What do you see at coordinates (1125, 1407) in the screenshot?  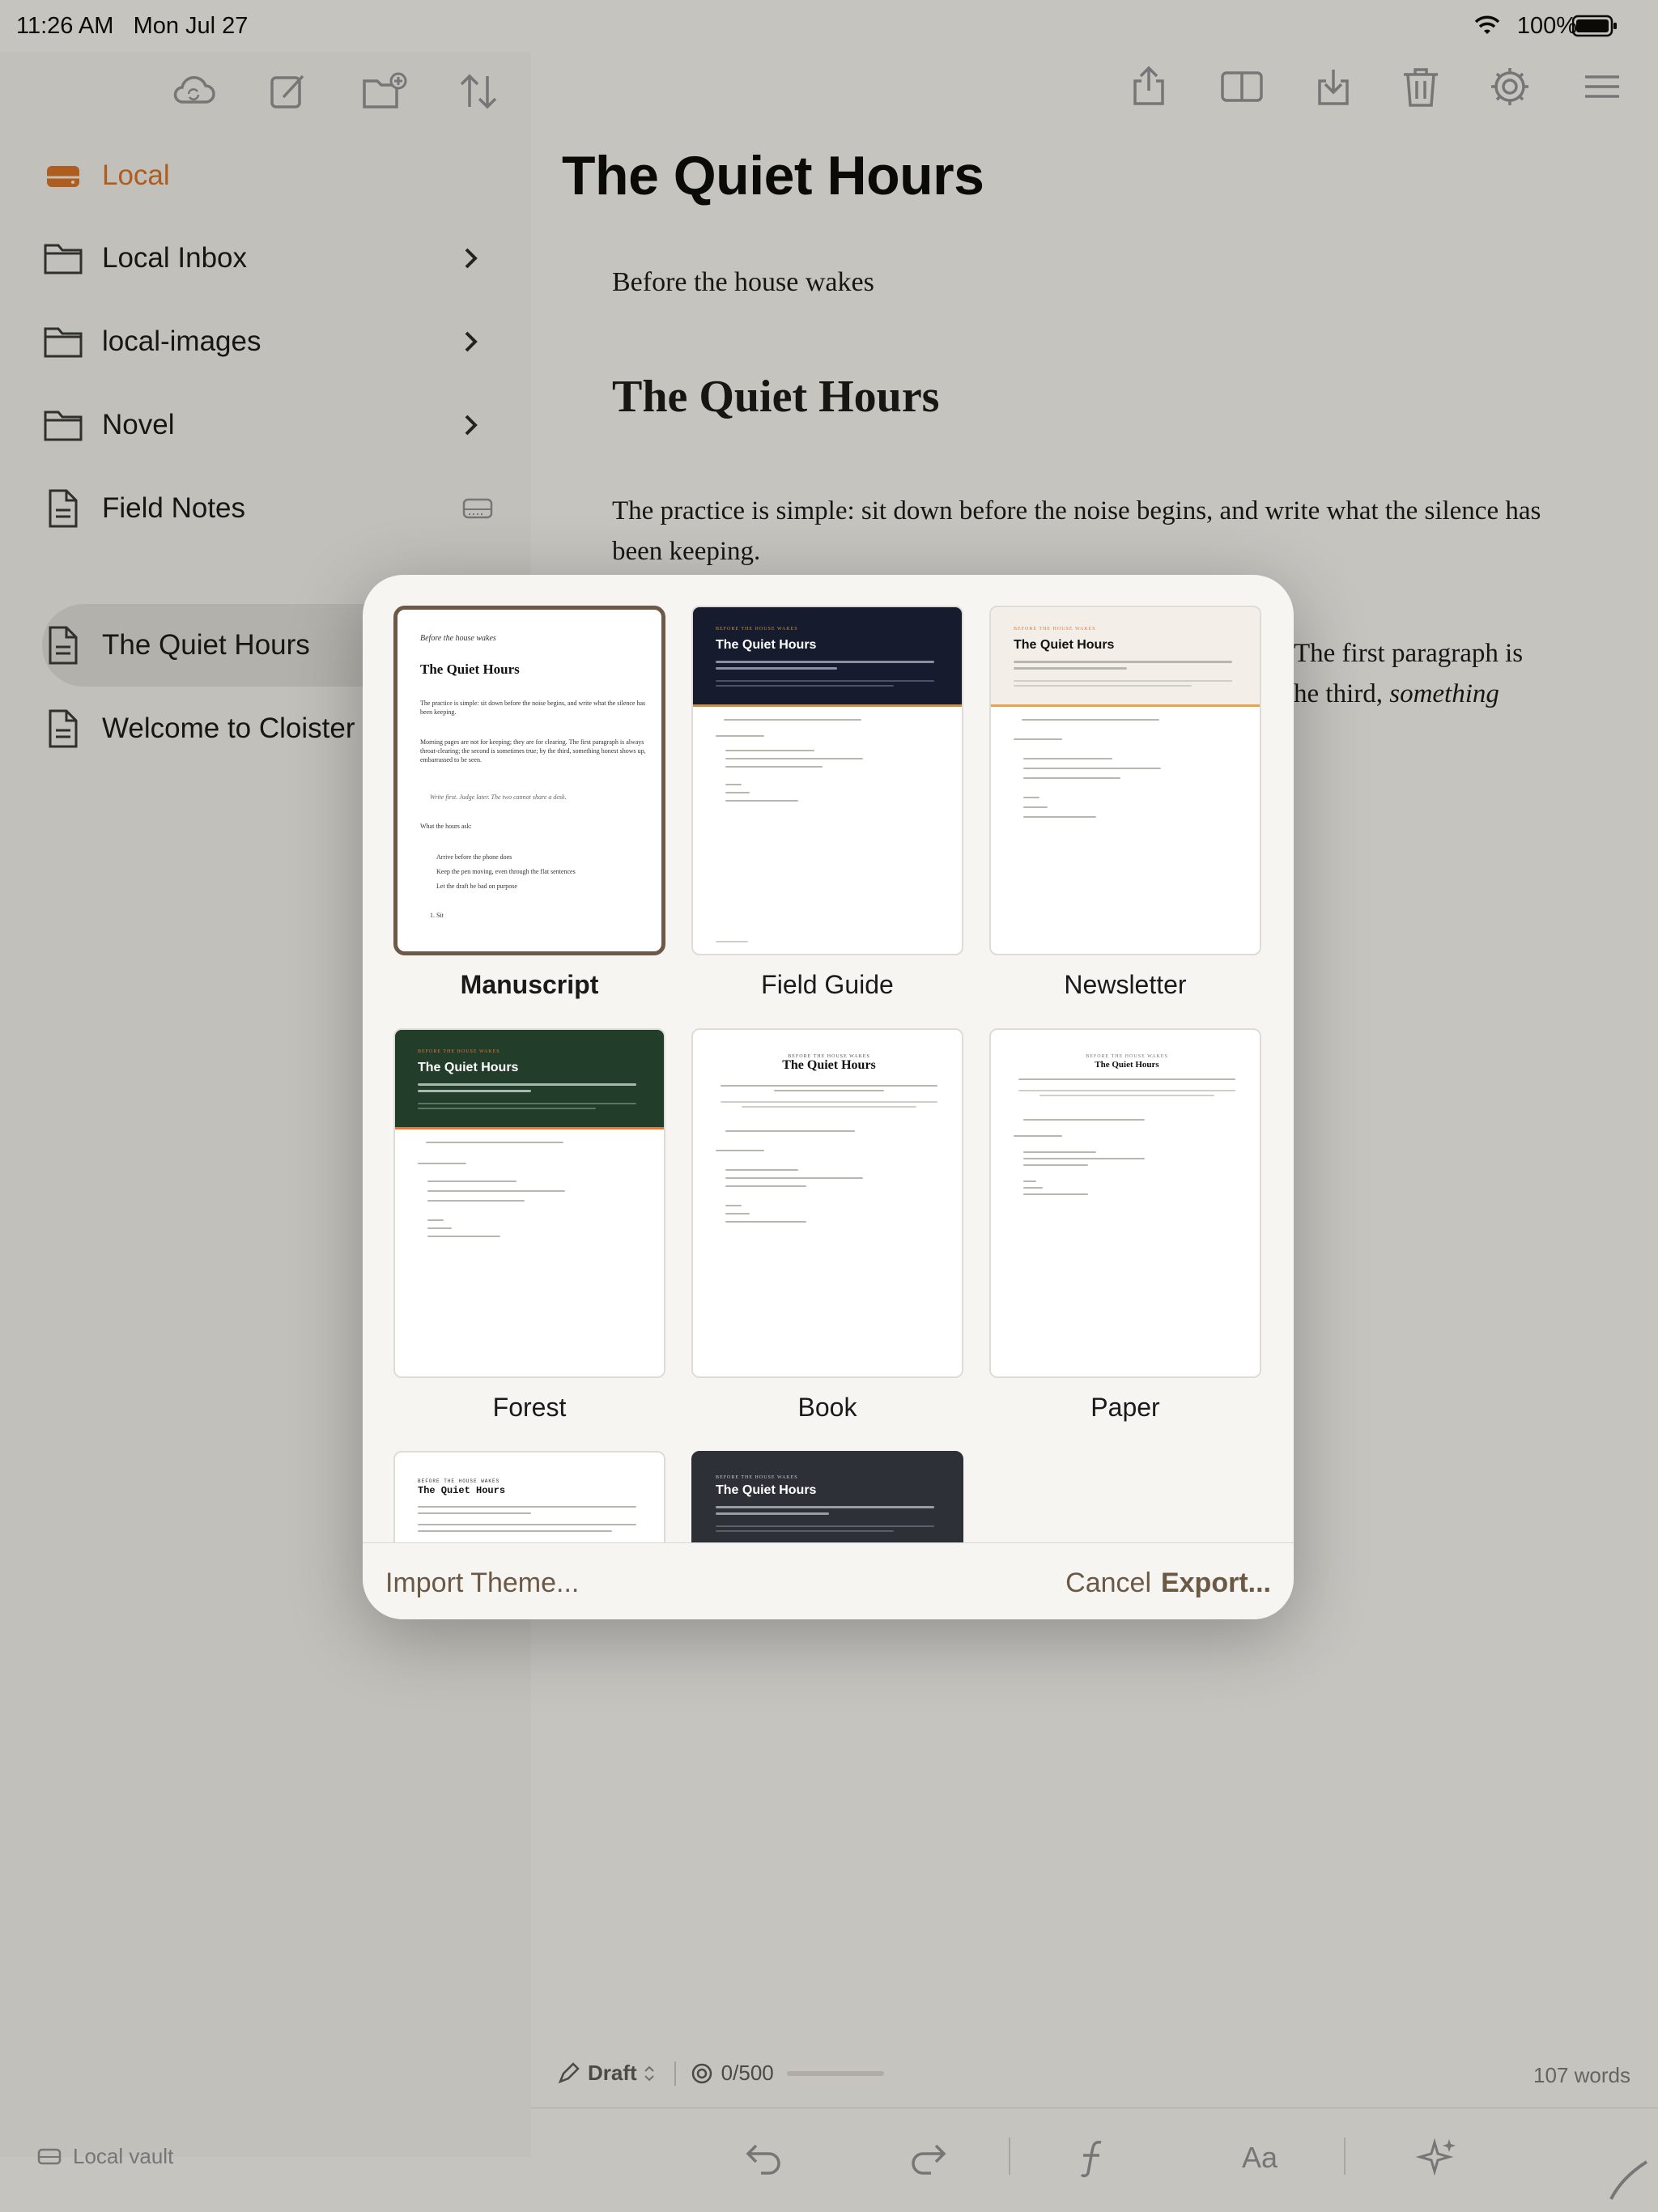 I see `theme-name: Paper` at bounding box center [1125, 1407].